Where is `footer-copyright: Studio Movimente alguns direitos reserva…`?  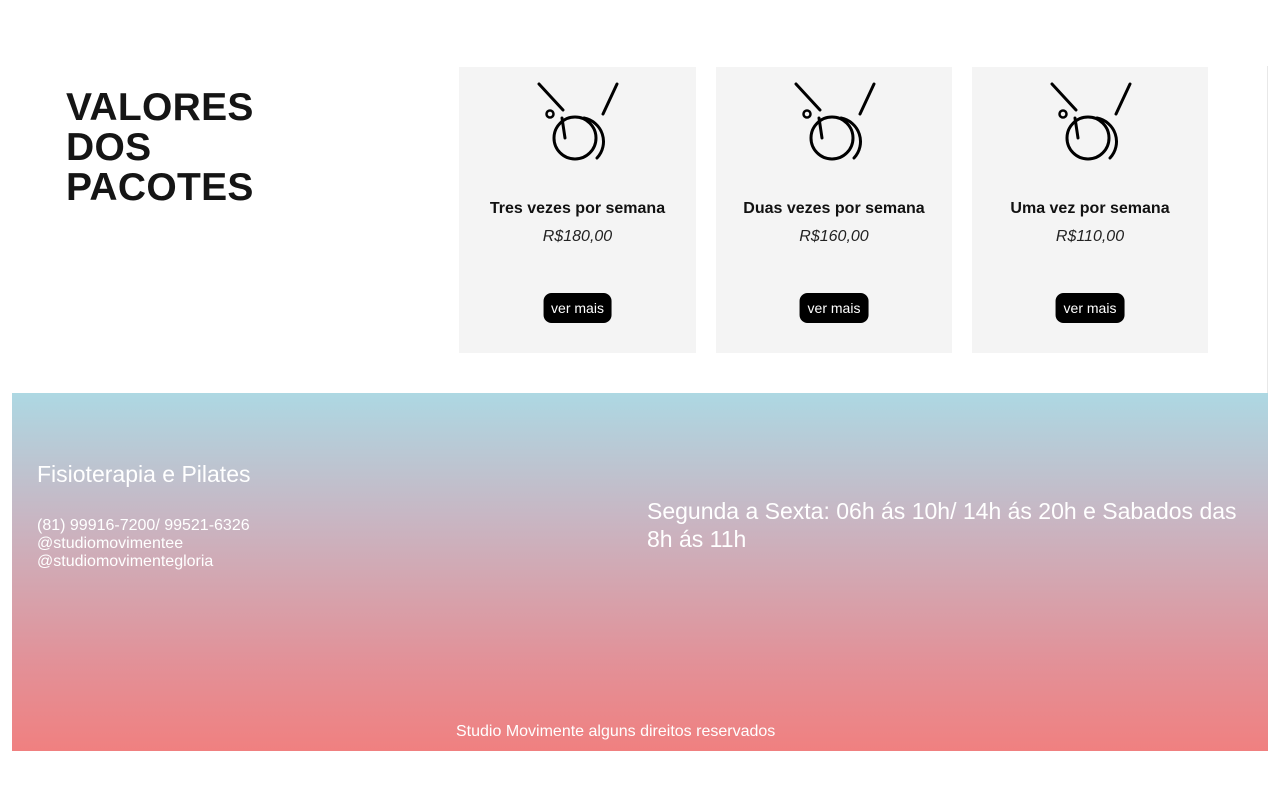 footer-copyright: Studio Movimente alguns direitos reserva… is located at coordinates (616, 731).